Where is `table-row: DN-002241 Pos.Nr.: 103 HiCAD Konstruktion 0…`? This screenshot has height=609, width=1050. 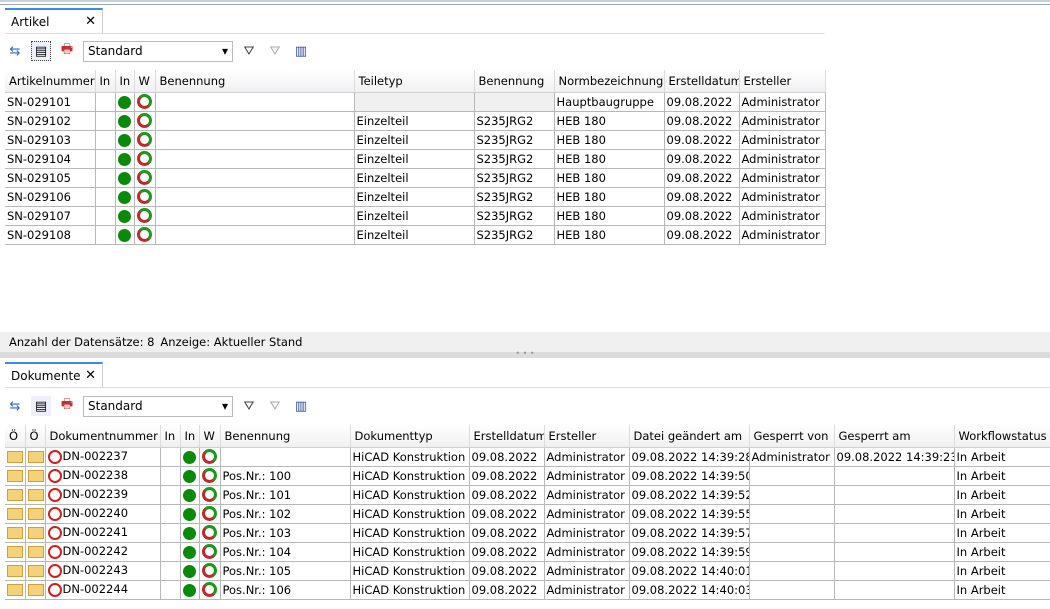 table-row: DN-002241 Pos.Nr.: 103 HiCAD Konstruktion 0… is located at coordinates (527, 533).